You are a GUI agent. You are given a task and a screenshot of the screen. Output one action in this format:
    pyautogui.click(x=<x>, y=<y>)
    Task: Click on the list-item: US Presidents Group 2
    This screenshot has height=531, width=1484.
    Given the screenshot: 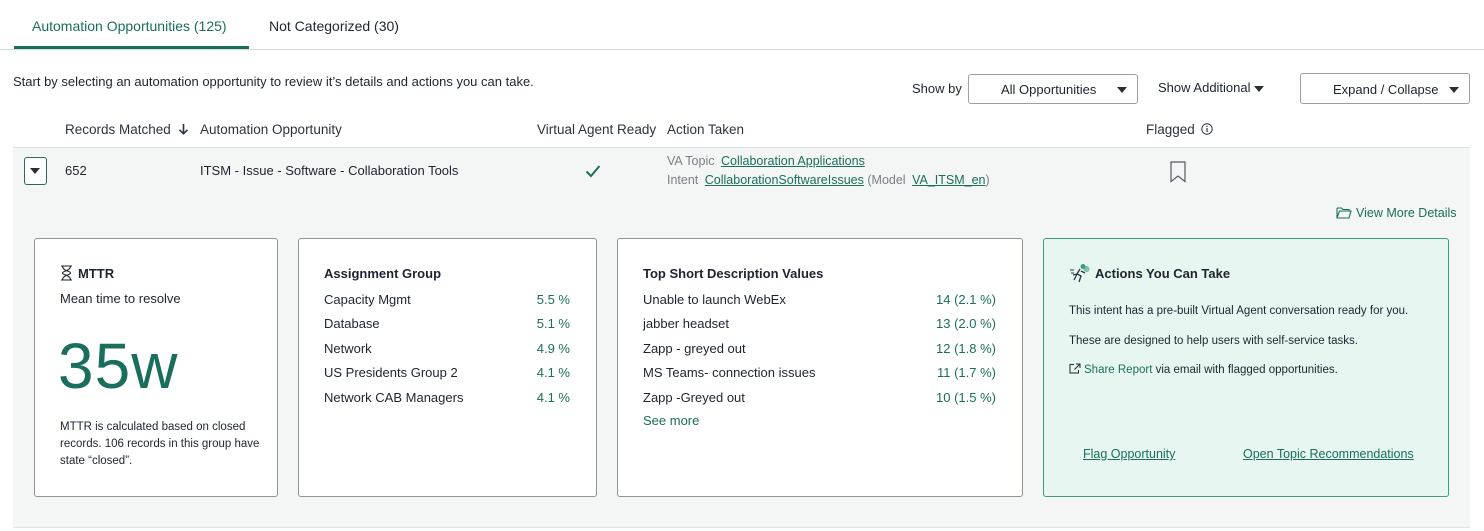 What is the action you would take?
    pyautogui.click(x=391, y=372)
    